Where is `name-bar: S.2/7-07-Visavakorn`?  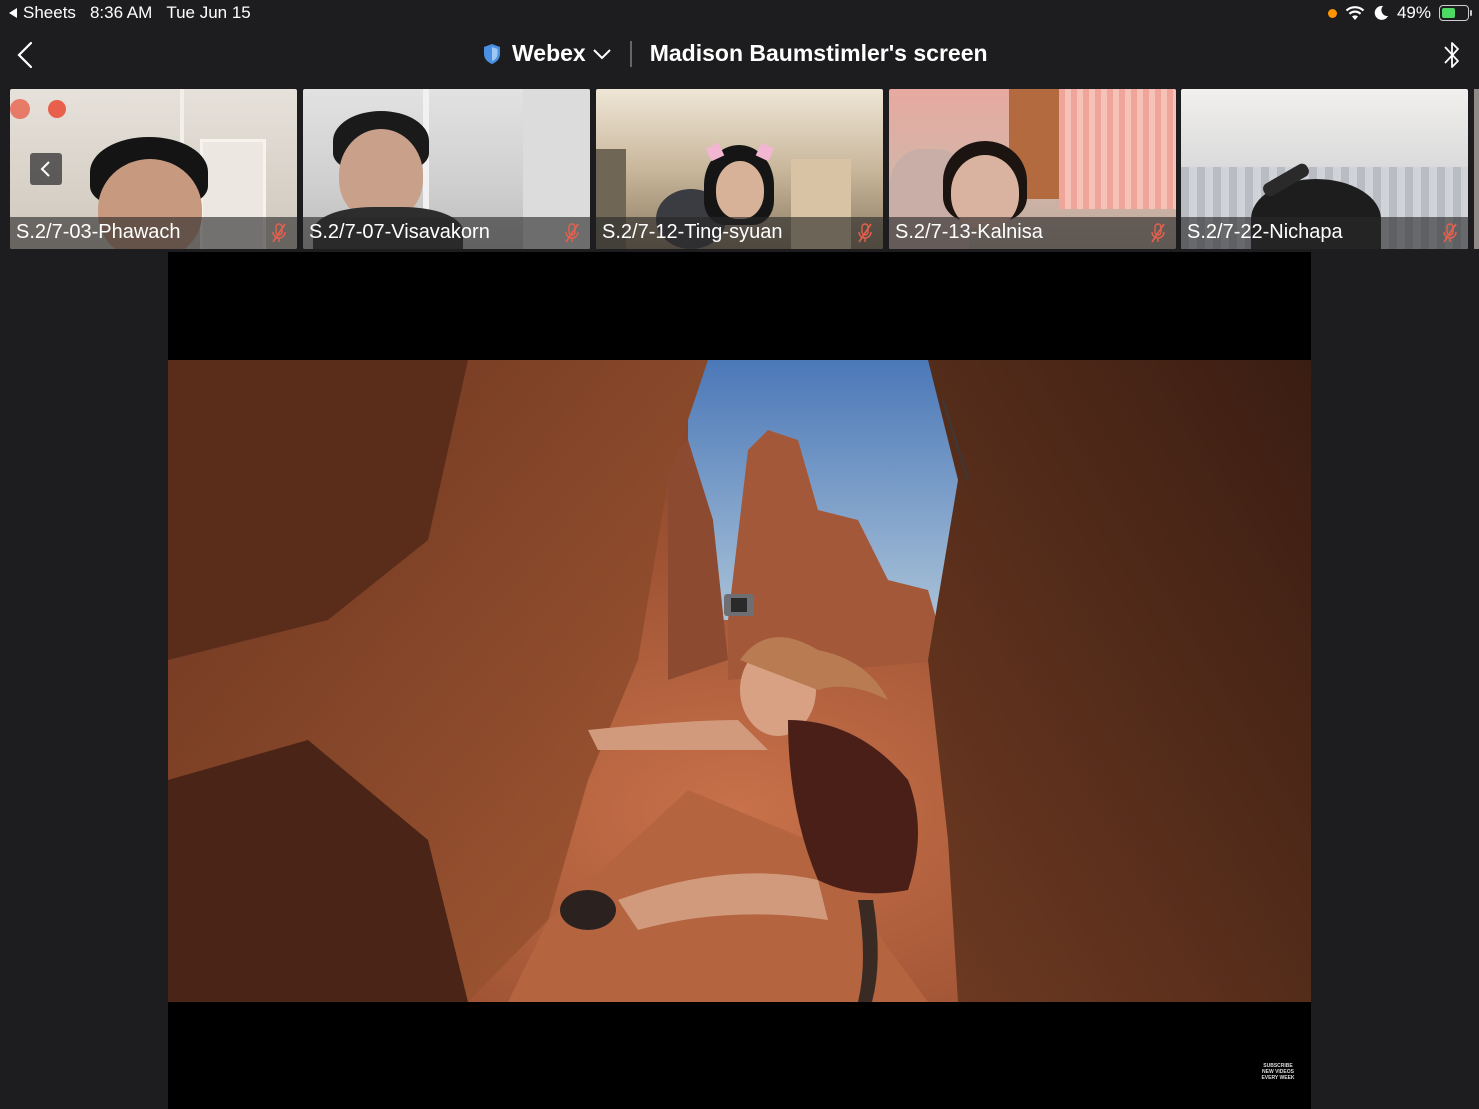
name-bar: S.2/7-07-Visavakorn is located at coordinates (446, 233).